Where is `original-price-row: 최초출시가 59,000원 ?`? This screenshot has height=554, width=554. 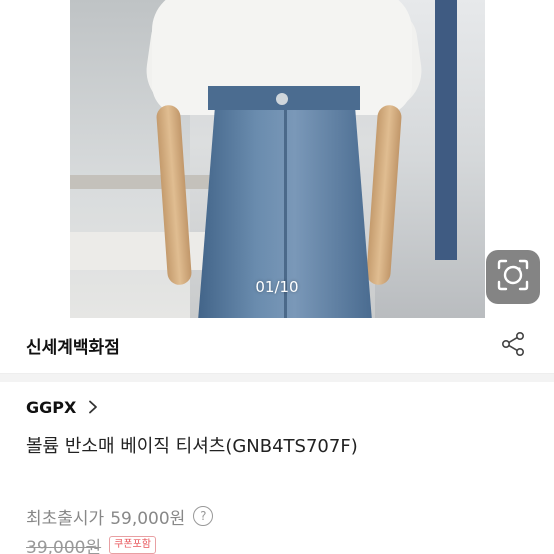 original-price-row: 최초출시가 59,000원 ? is located at coordinates (120, 516).